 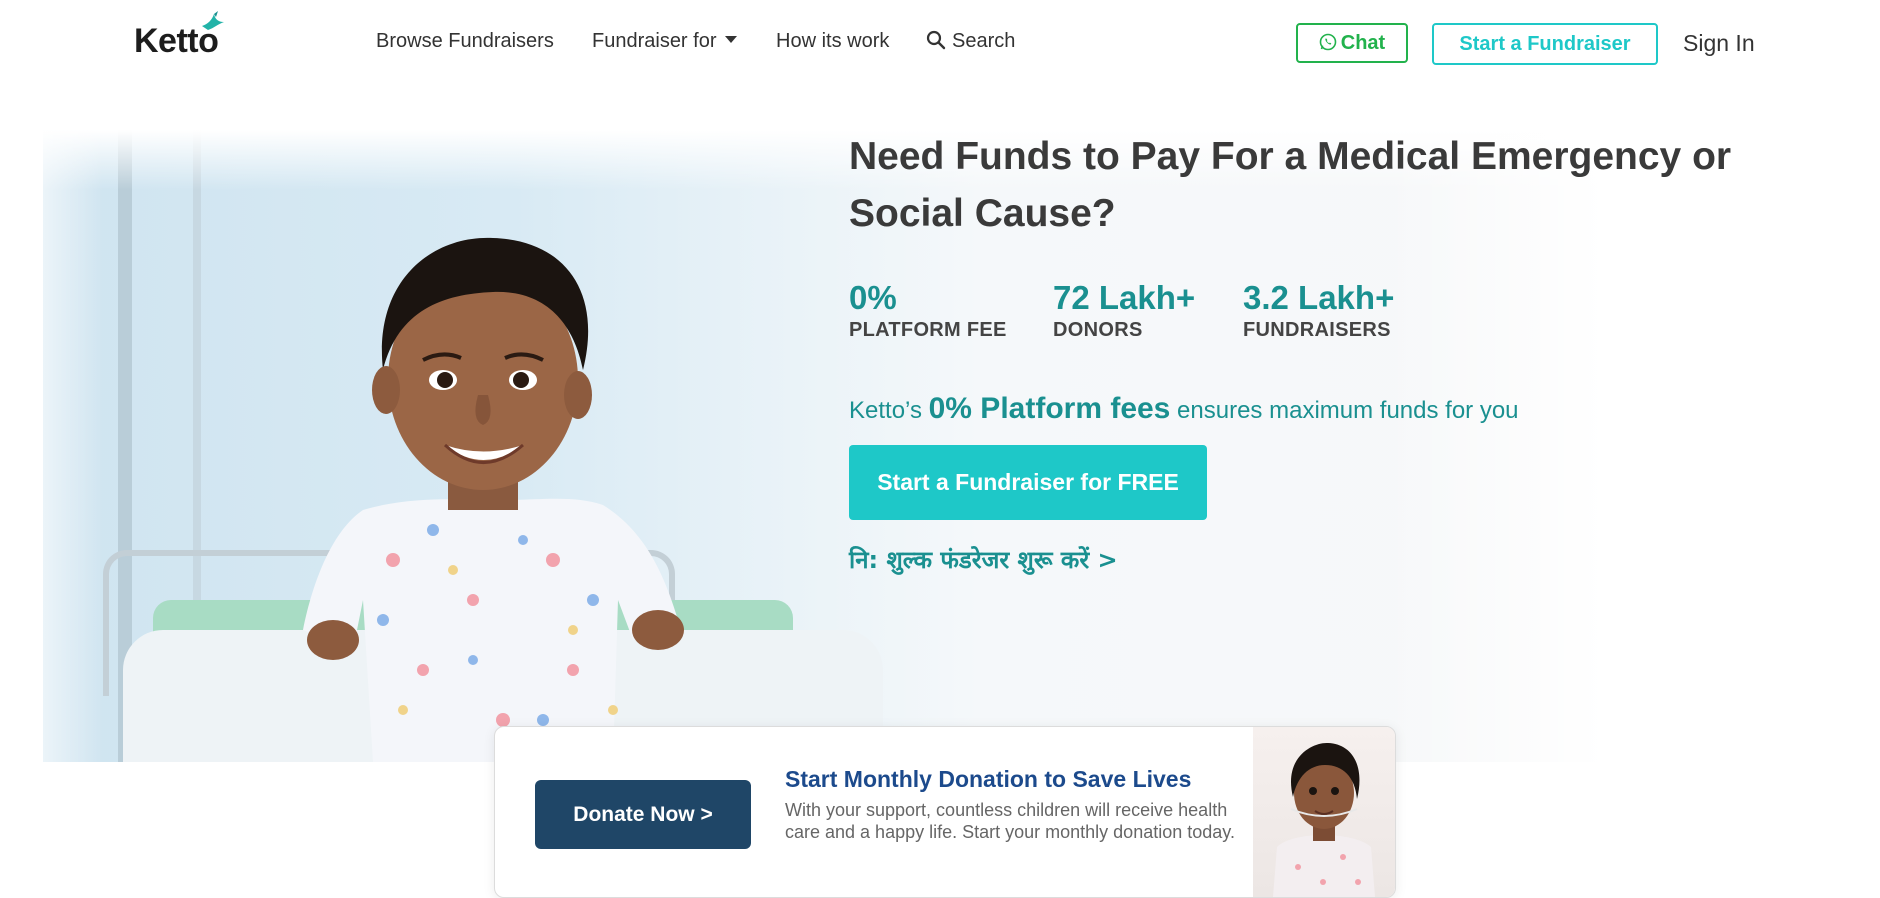 I want to click on tagline-suffix: ensures maximum funds for you, so click(x=1348, y=410).